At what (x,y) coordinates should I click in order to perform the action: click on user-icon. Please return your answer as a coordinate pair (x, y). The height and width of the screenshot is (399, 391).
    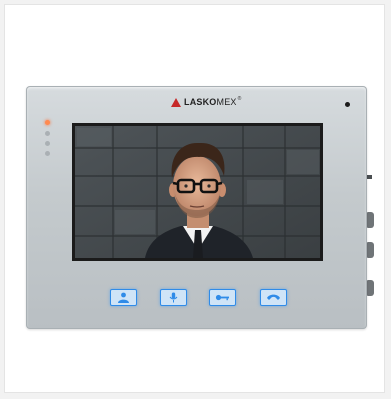
    Looking at the image, I should click on (123, 297).